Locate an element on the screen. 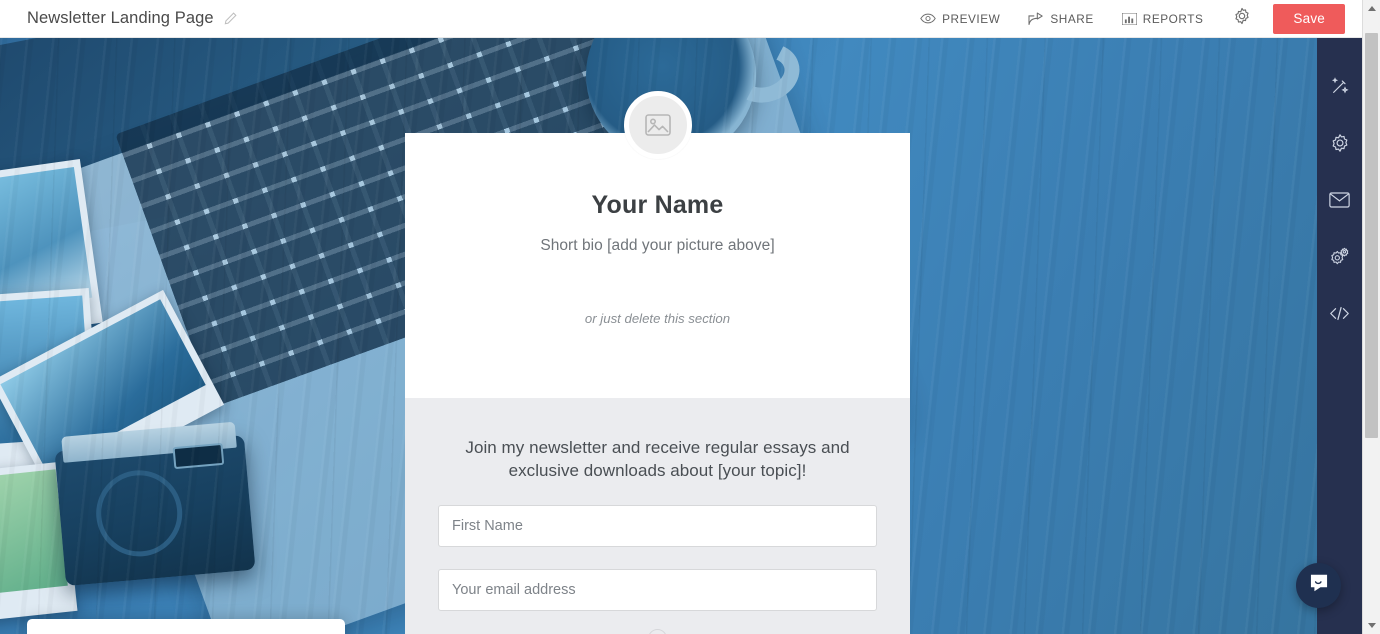 The image size is (1380, 634). vertical-scrollbar is located at coordinates (1371, 317).